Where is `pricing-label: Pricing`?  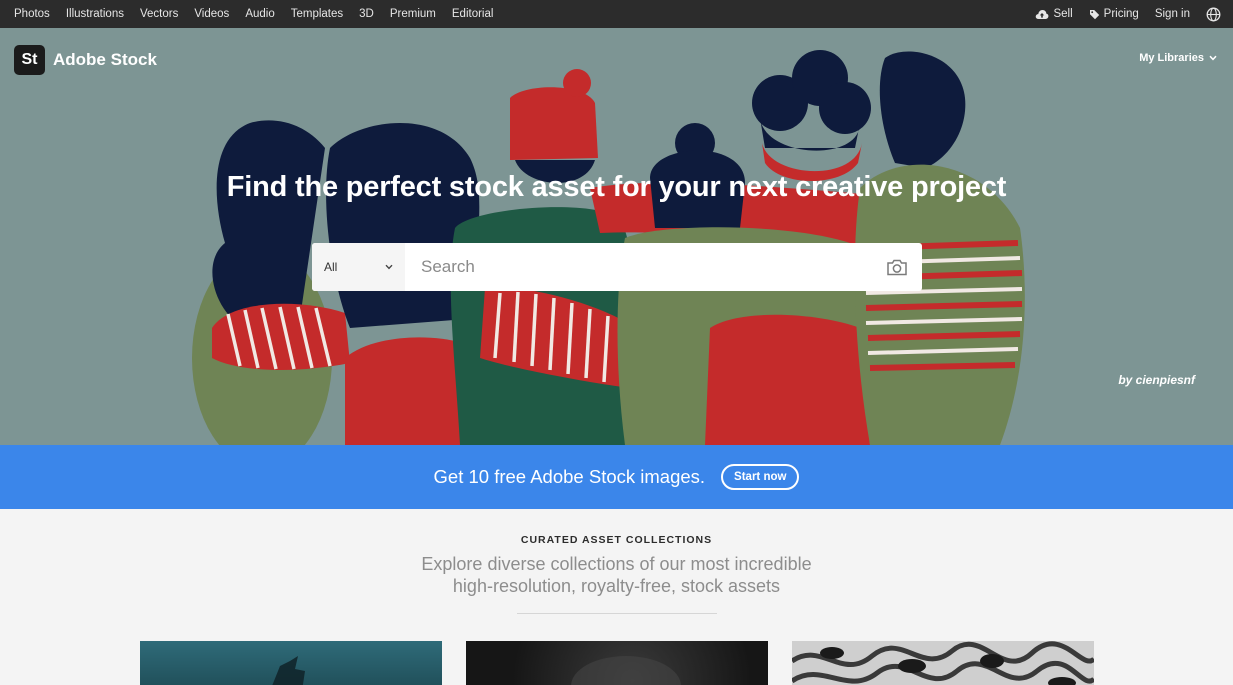
pricing-label: Pricing is located at coordinates (1121, 14).